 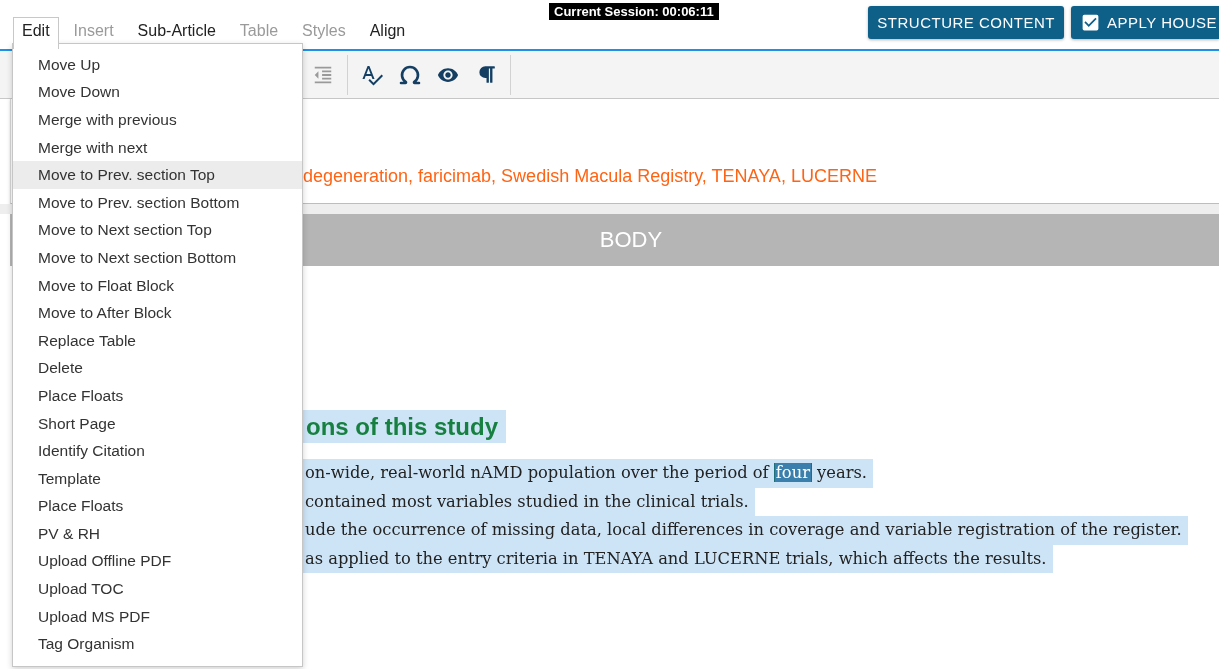 I want to click on pilcrow-icon, so click(x=486, y=74).